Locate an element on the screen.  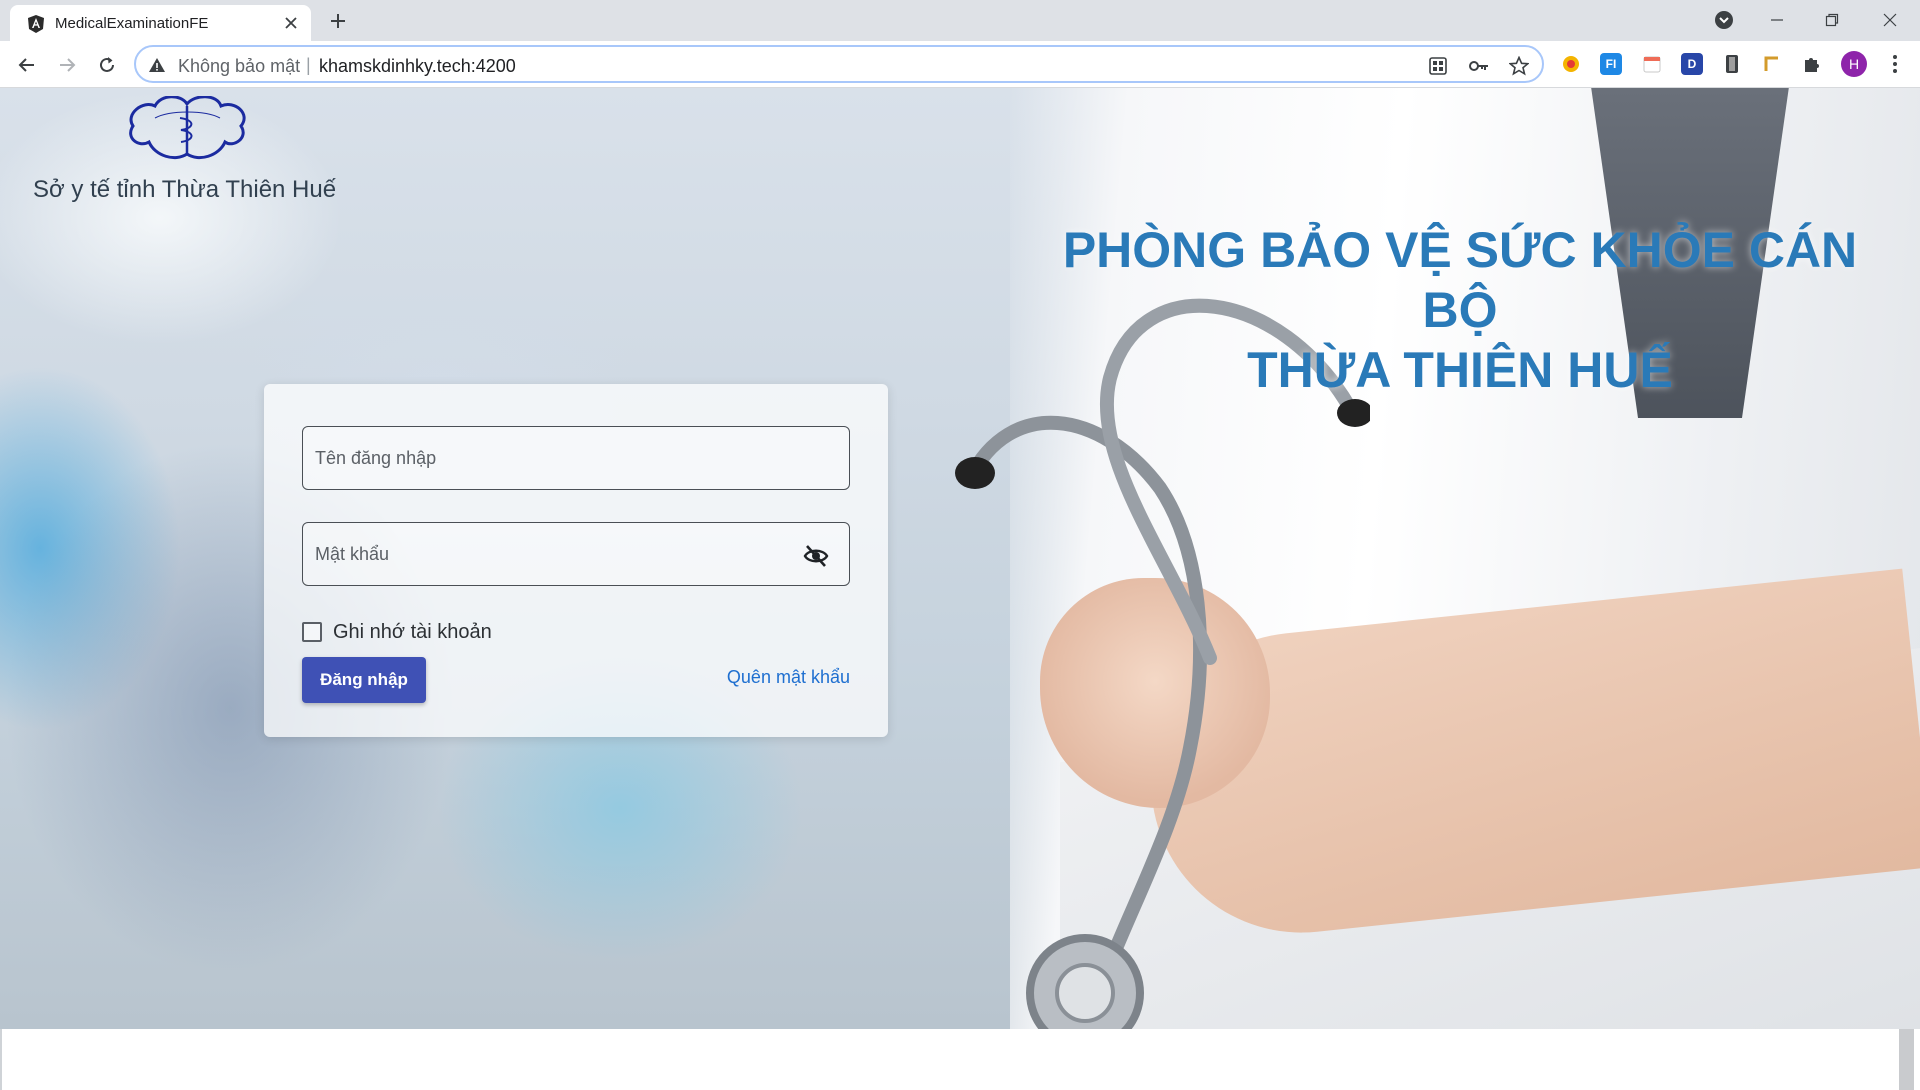
remember-checkbox is located at coordinates (312, 632).